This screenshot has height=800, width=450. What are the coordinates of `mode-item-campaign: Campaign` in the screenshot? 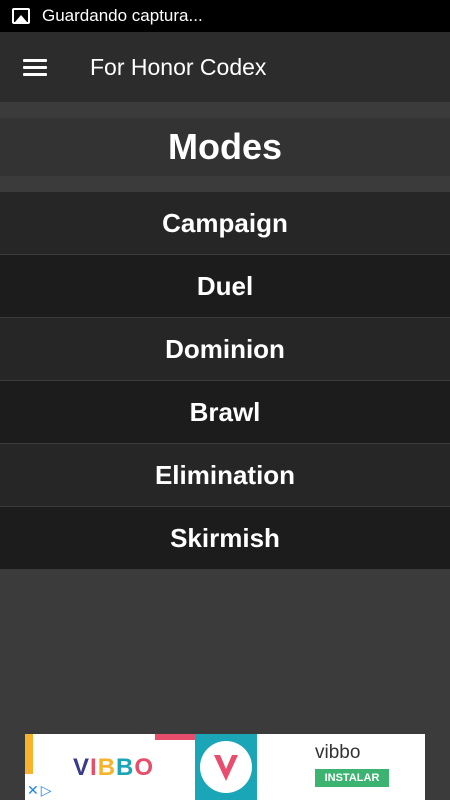 It's located at (225, 223).